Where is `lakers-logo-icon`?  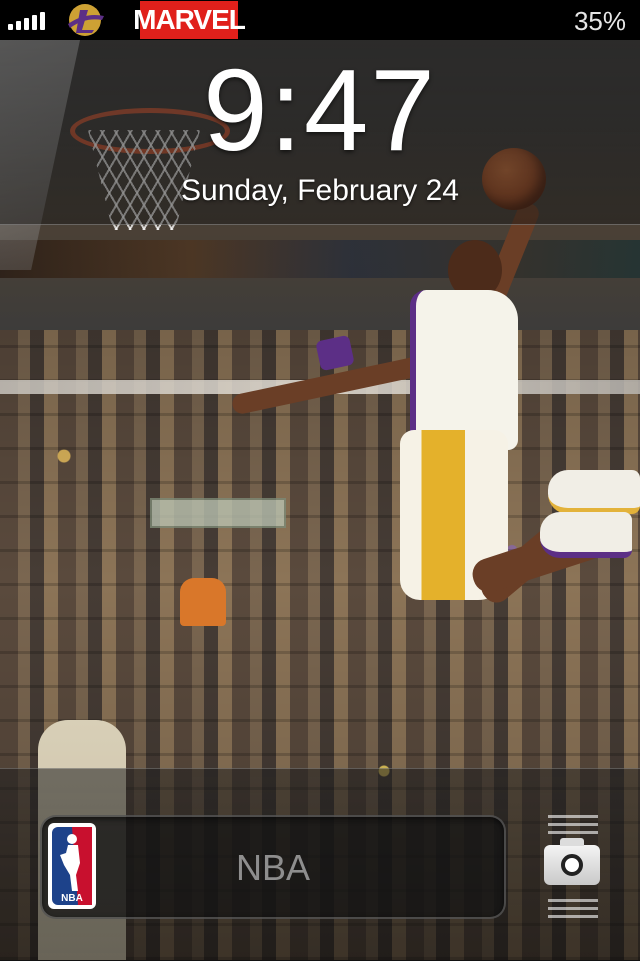
lakers-logo-icon is located at coordinates (86, 20).